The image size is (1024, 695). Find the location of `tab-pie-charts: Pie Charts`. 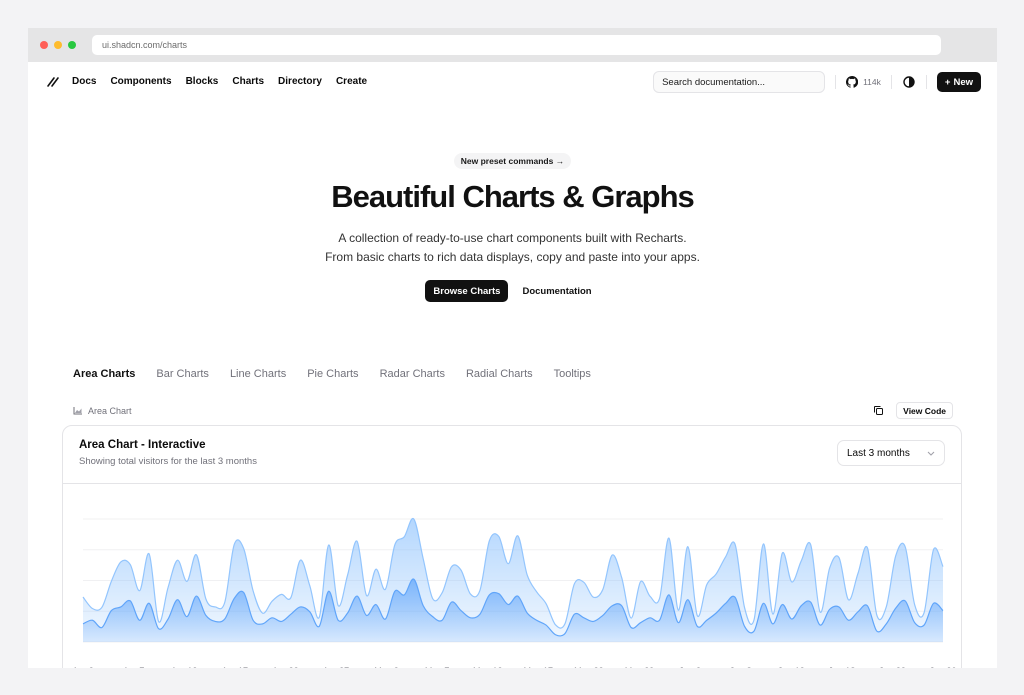

tab-pie-charts: Pie Charts is located at coordinates (332, 374).